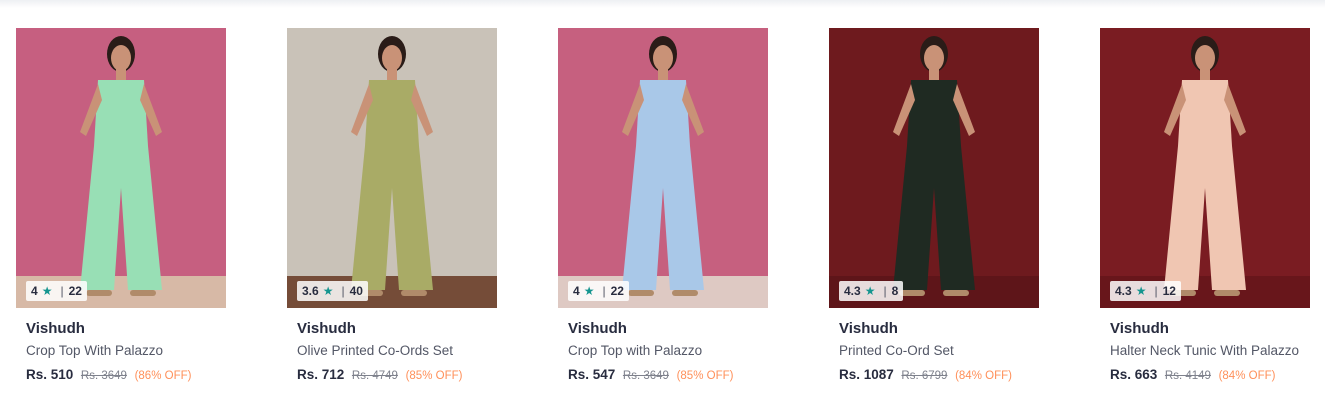 This screenshot has height=409, width=1325. I want to click on rating-badge: 4.3 ★ | 8, so click(871, 291).